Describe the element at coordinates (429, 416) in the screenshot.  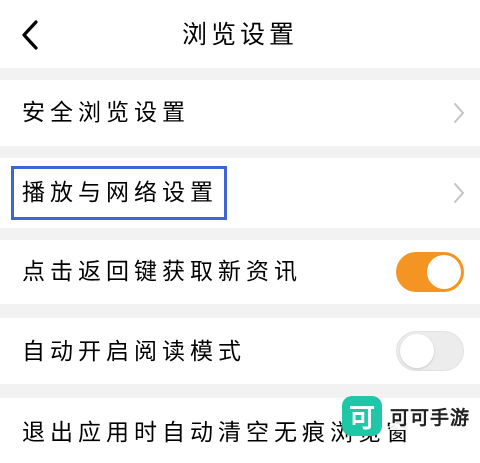
I see `watermark-text: 可可手游` at that location.